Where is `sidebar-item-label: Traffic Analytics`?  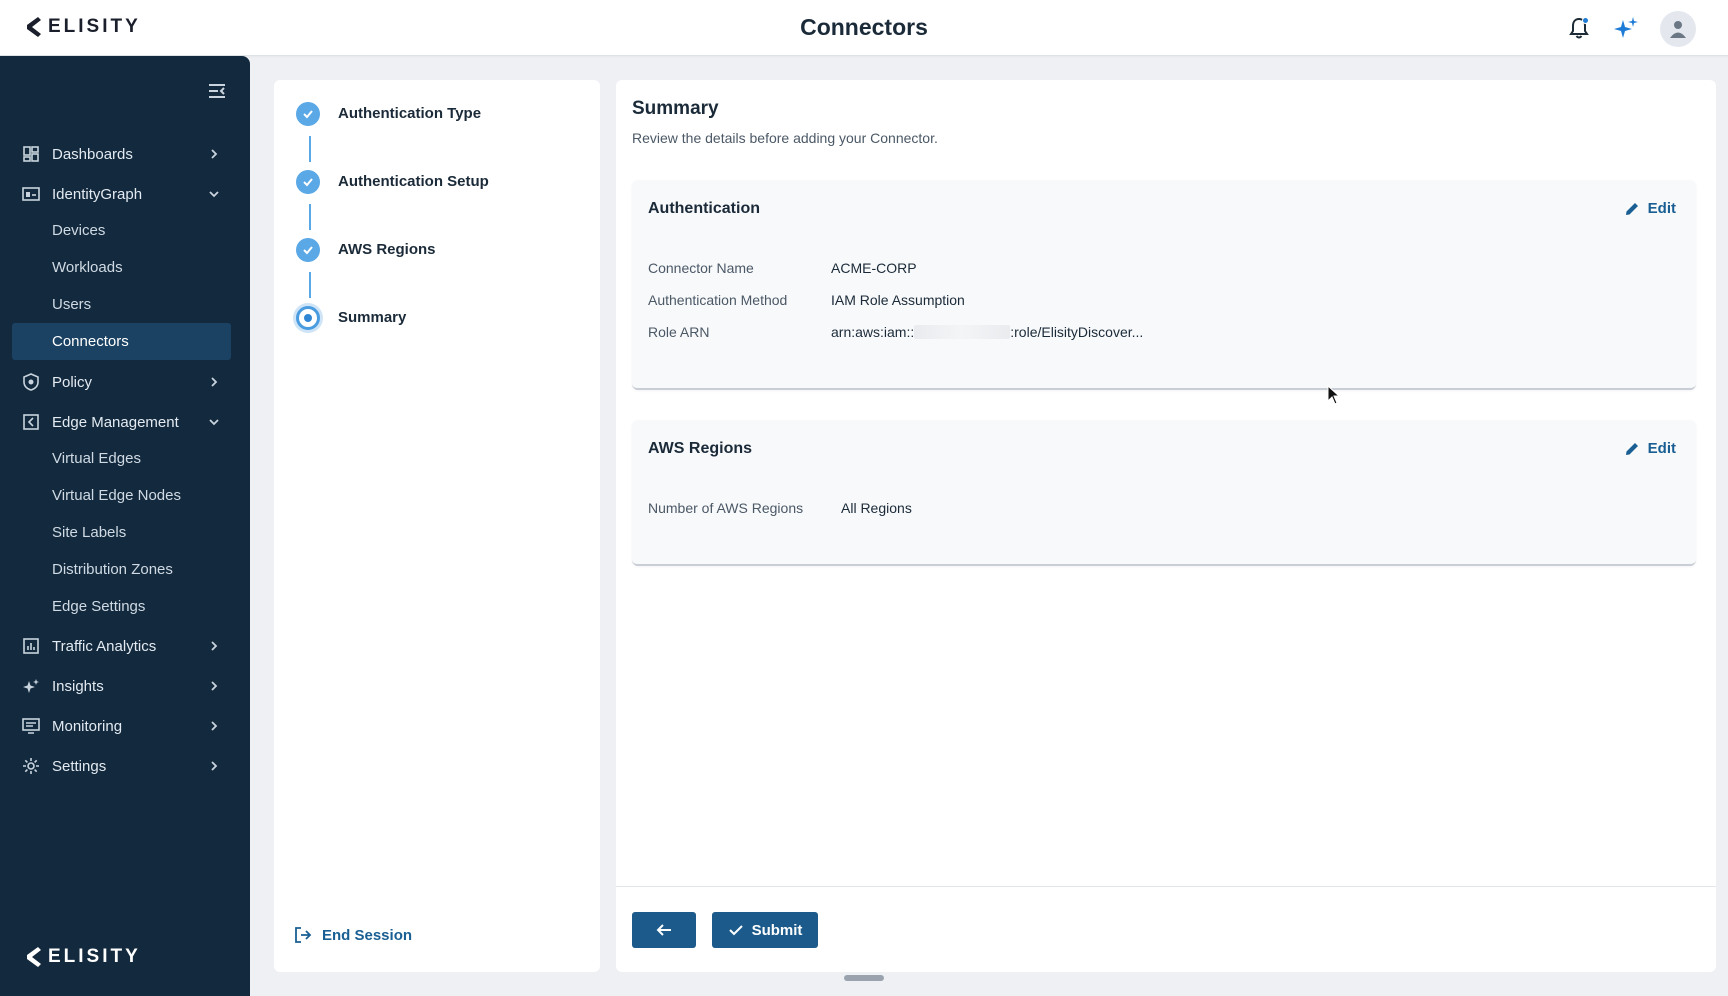
sidebar-item-label: Traffic Analytics is located at coordinates (104, 646).